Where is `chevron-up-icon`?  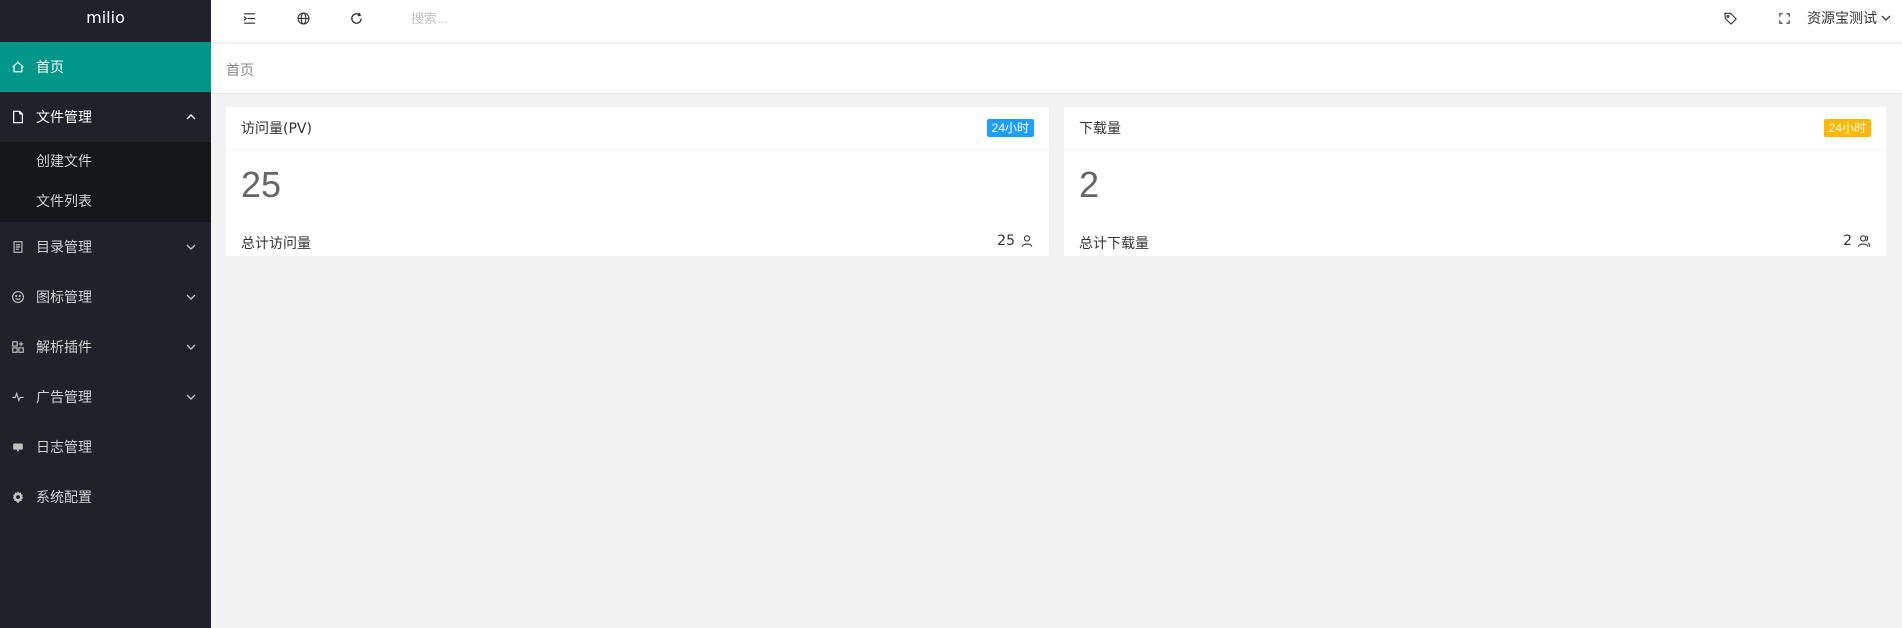
chevron-up-icon is located at coordinates (191, 117).